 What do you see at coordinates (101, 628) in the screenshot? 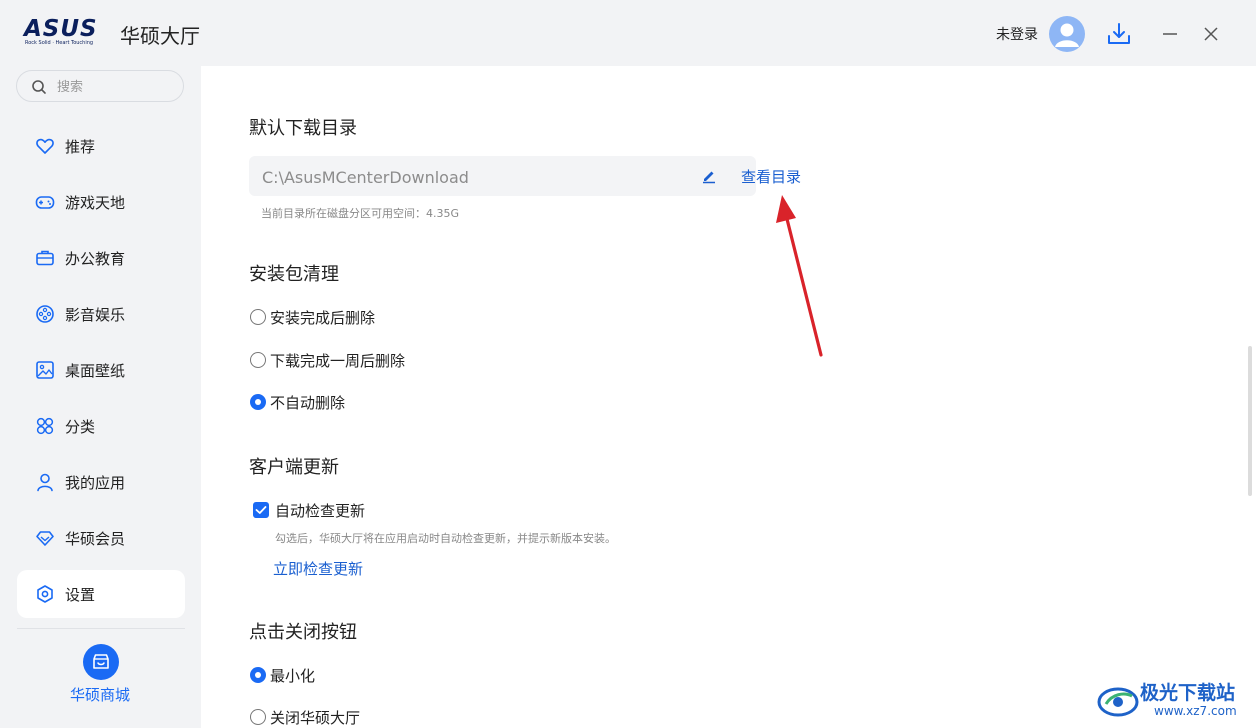
I see `sidebar-divider` at bounding box center [101, 628].